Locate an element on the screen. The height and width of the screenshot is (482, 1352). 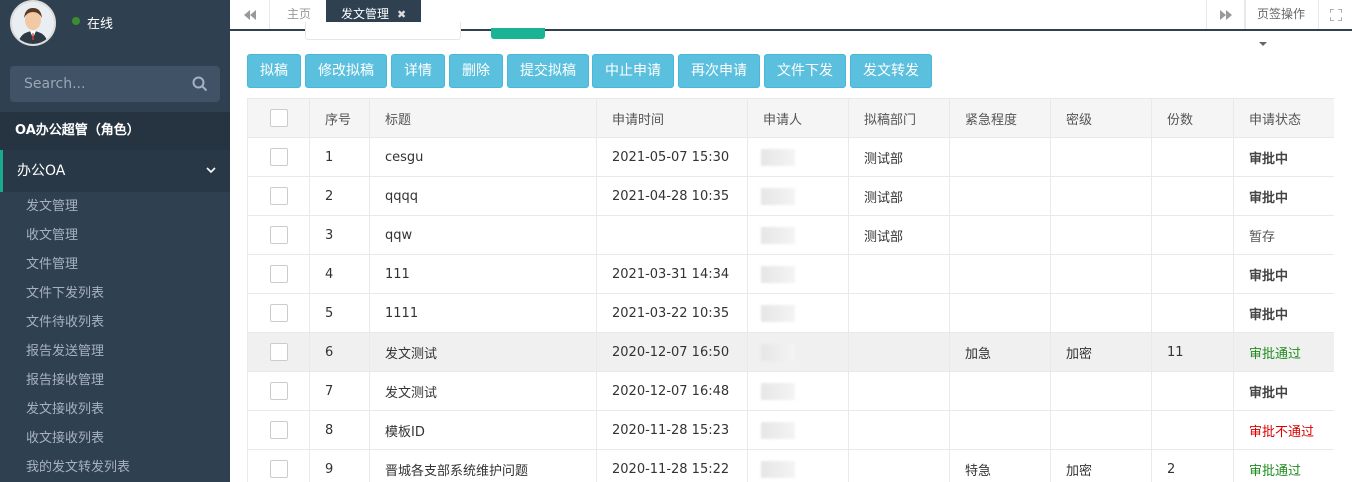
table-row: 5 1111 2021-03-22 10:35 审批中 is located at coordinates (790, 313).